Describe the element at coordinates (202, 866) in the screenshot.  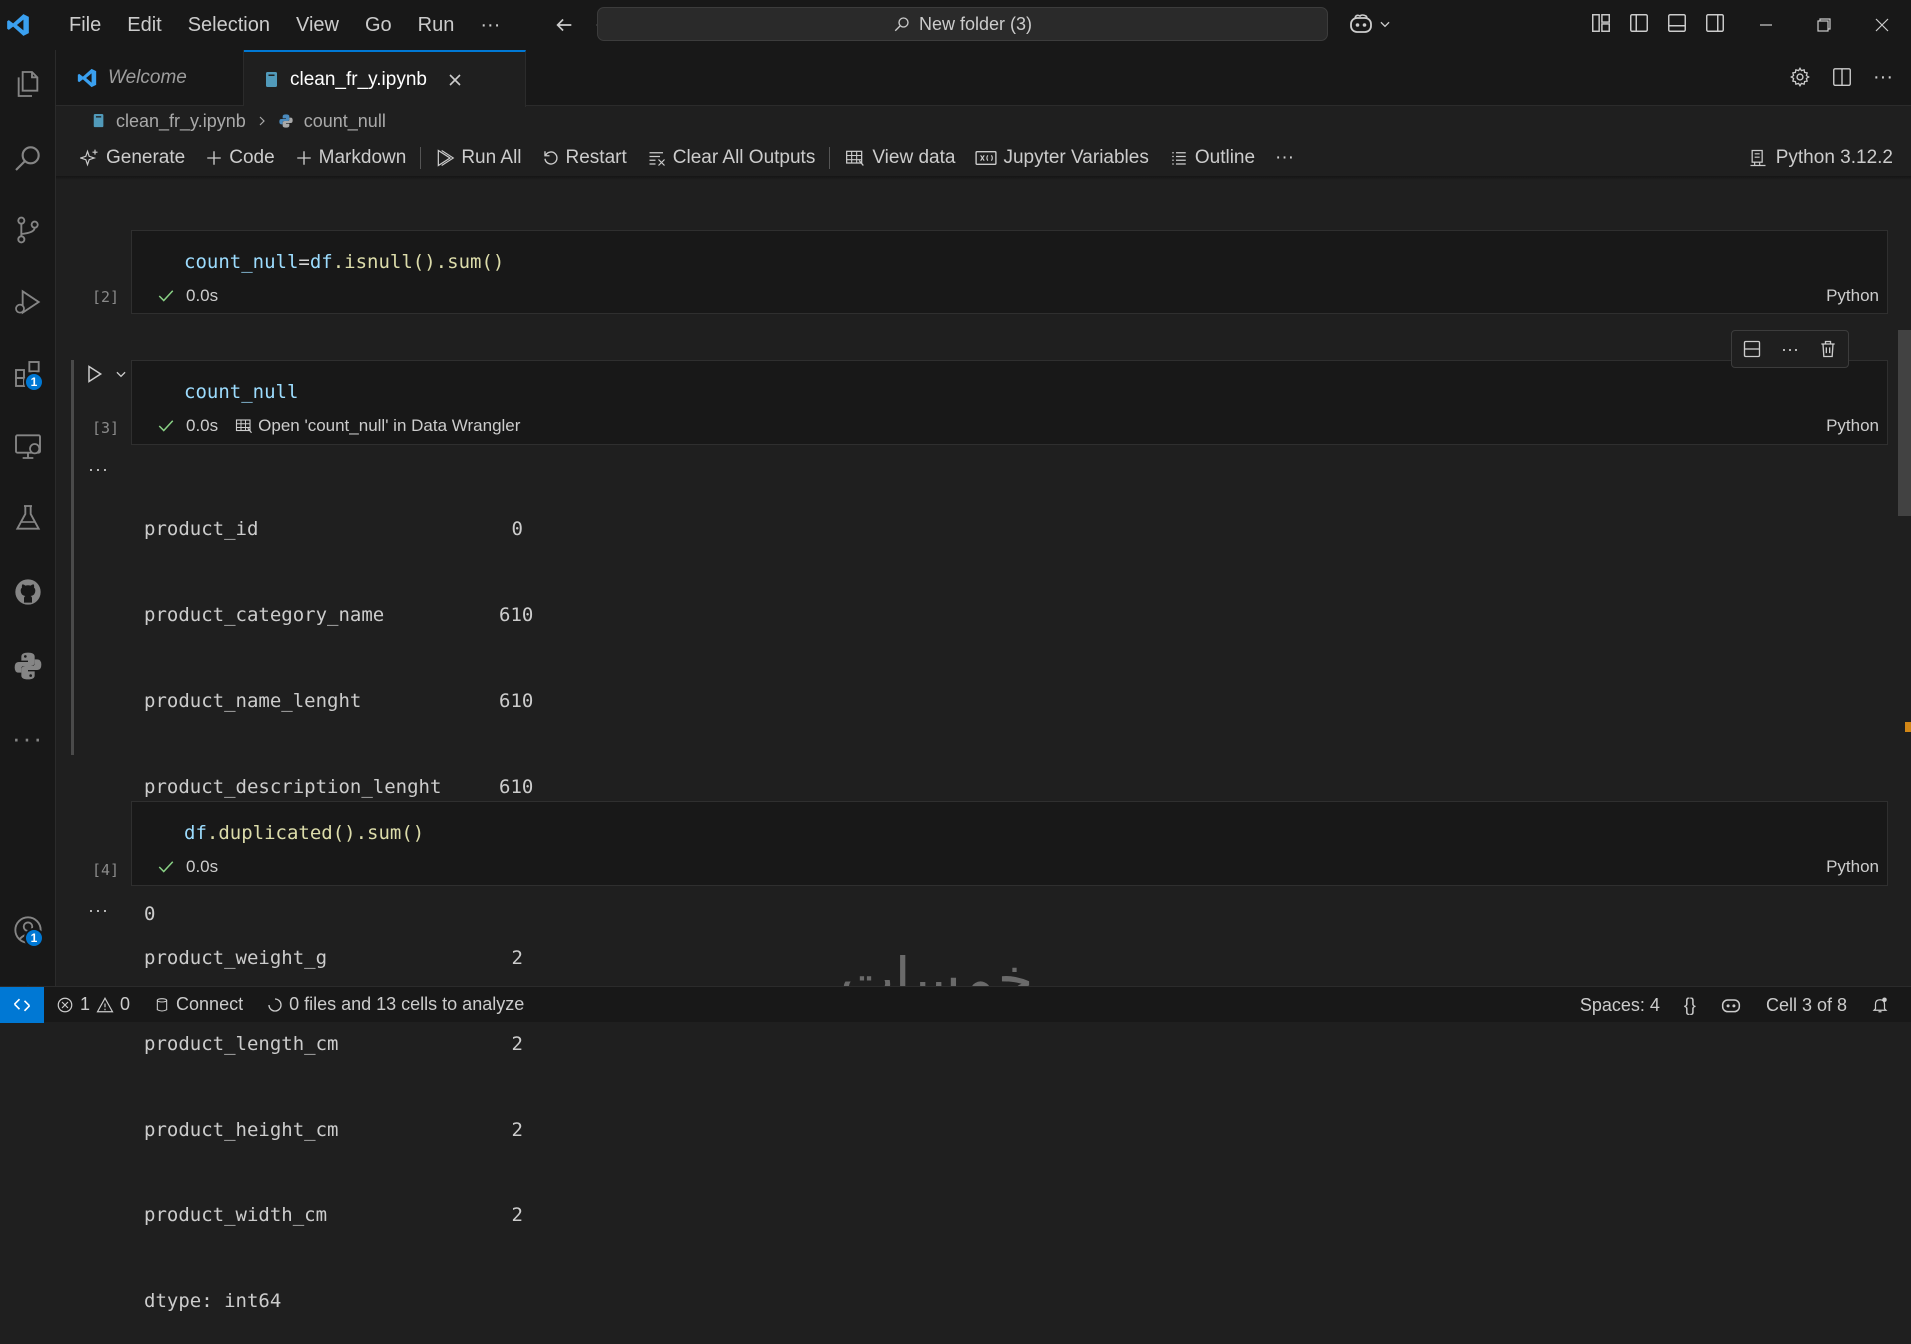
I see `execution-time: 0.0s` at that location.